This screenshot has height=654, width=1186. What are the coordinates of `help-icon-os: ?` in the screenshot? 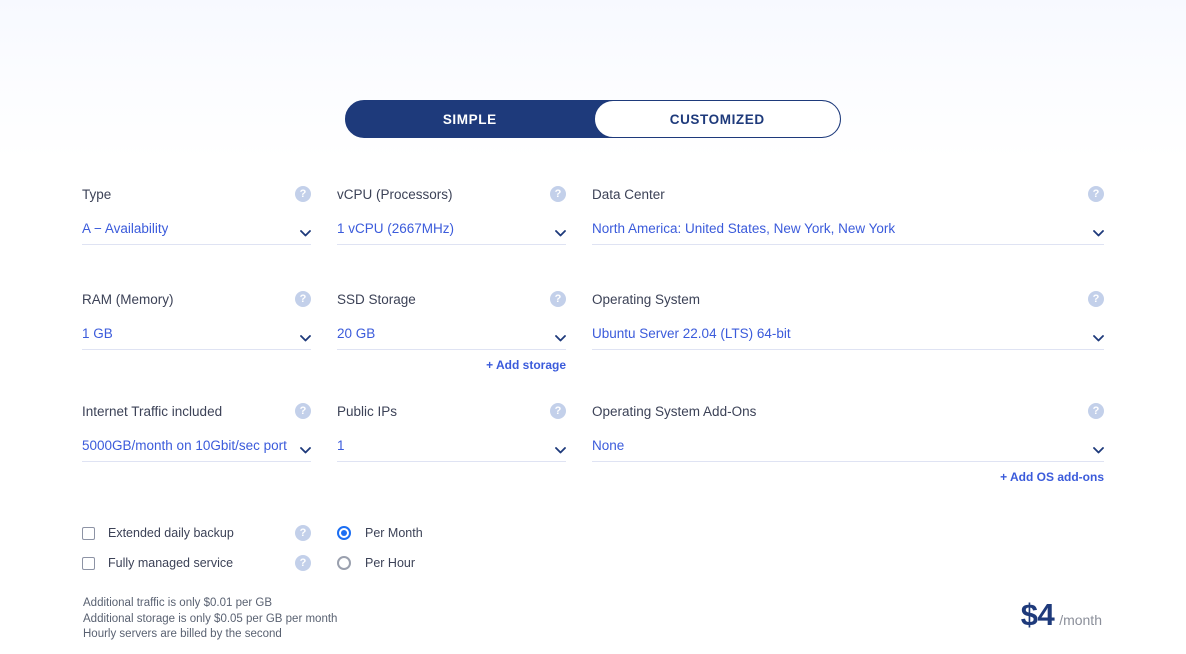 It's located at (1096, 299).